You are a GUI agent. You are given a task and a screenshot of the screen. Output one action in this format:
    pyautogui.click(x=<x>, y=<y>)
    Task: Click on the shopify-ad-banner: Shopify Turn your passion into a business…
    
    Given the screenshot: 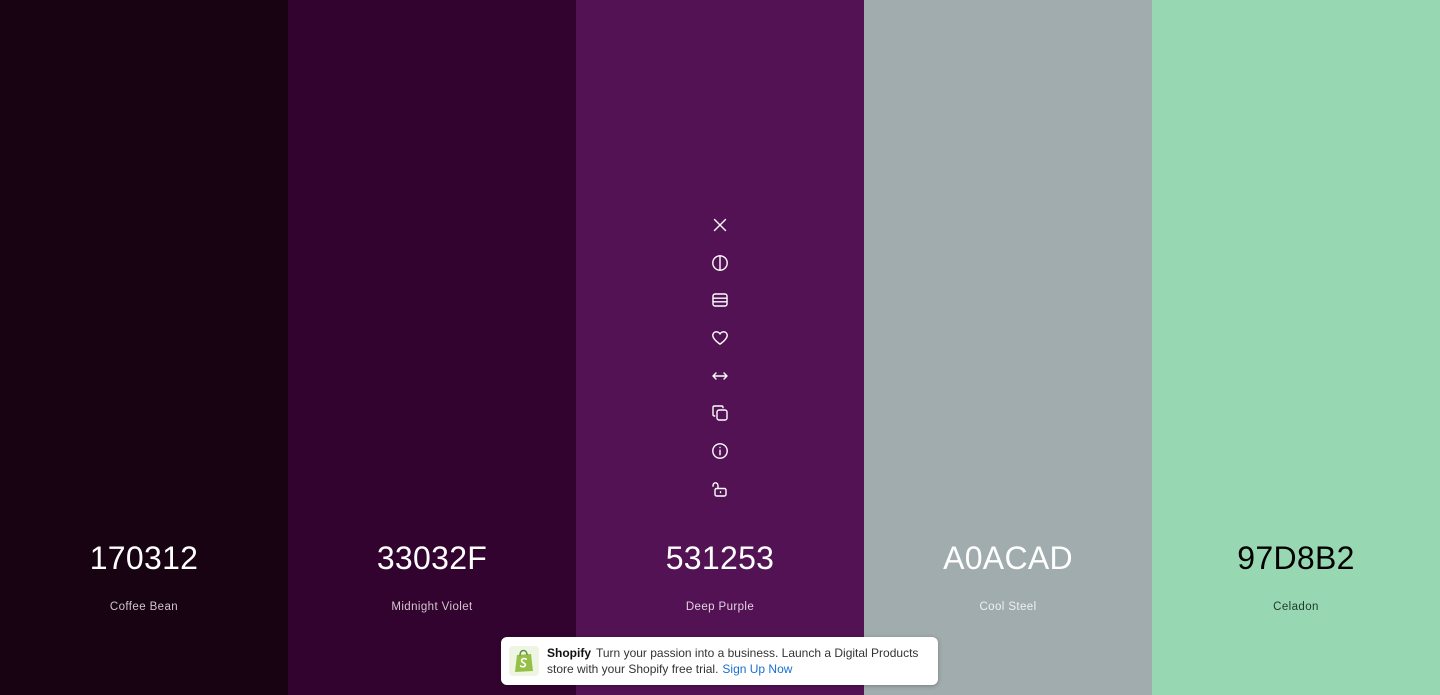 What is the action you would take?
    pyautogui.click(x=719, y=661)
    